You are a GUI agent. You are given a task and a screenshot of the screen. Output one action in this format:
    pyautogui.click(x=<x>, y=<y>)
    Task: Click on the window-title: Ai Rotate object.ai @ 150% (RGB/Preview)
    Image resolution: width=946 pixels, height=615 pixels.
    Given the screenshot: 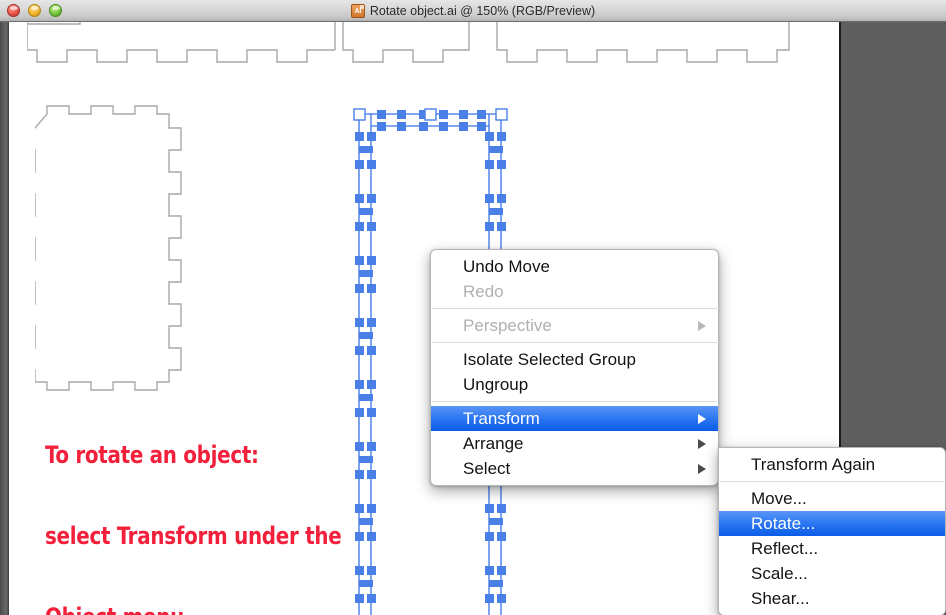 What is the action you would take?
    pyautogui.click(x=473, y=11)
    